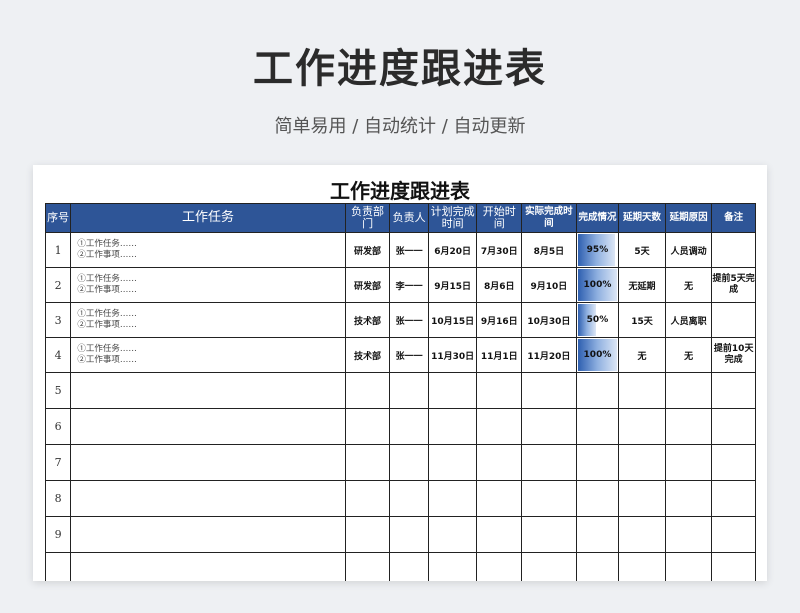 The width and height of the screenshot is (800, 613). What do you see at coordinates (452, 320) in the screenshot?
I see `plan-cell: 10月15日` at bounding box center [452, 320].